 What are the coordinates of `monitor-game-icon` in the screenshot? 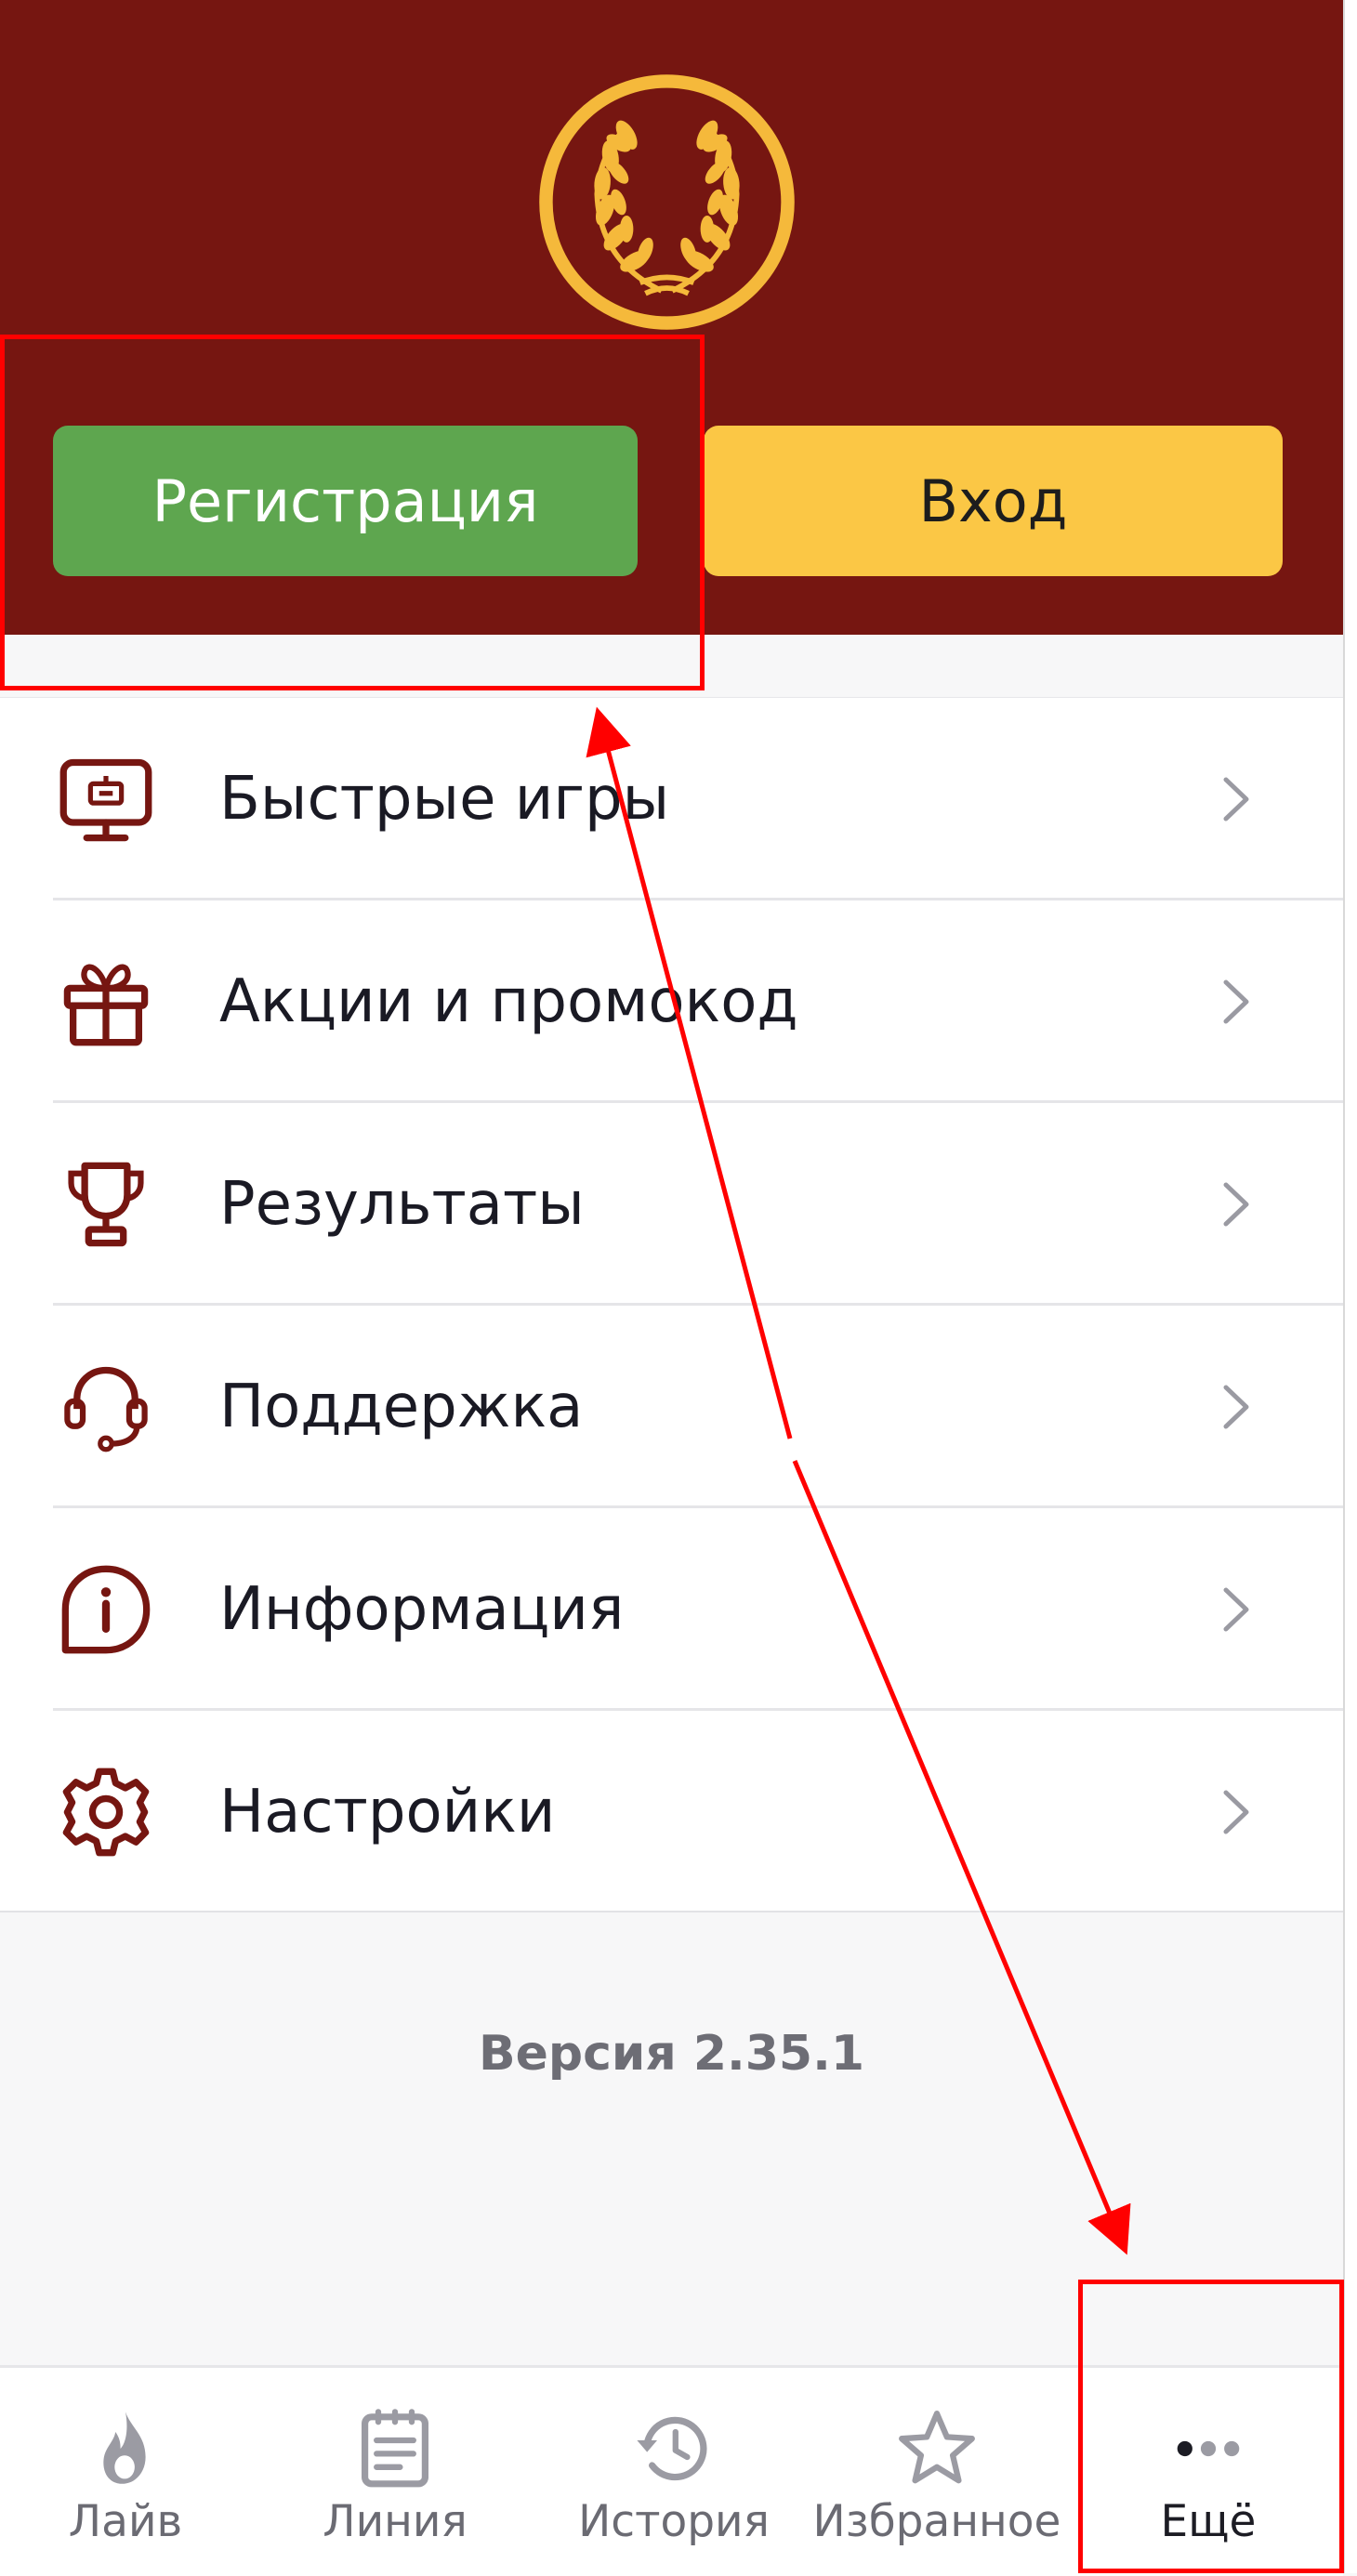 It's located at (105, 800).